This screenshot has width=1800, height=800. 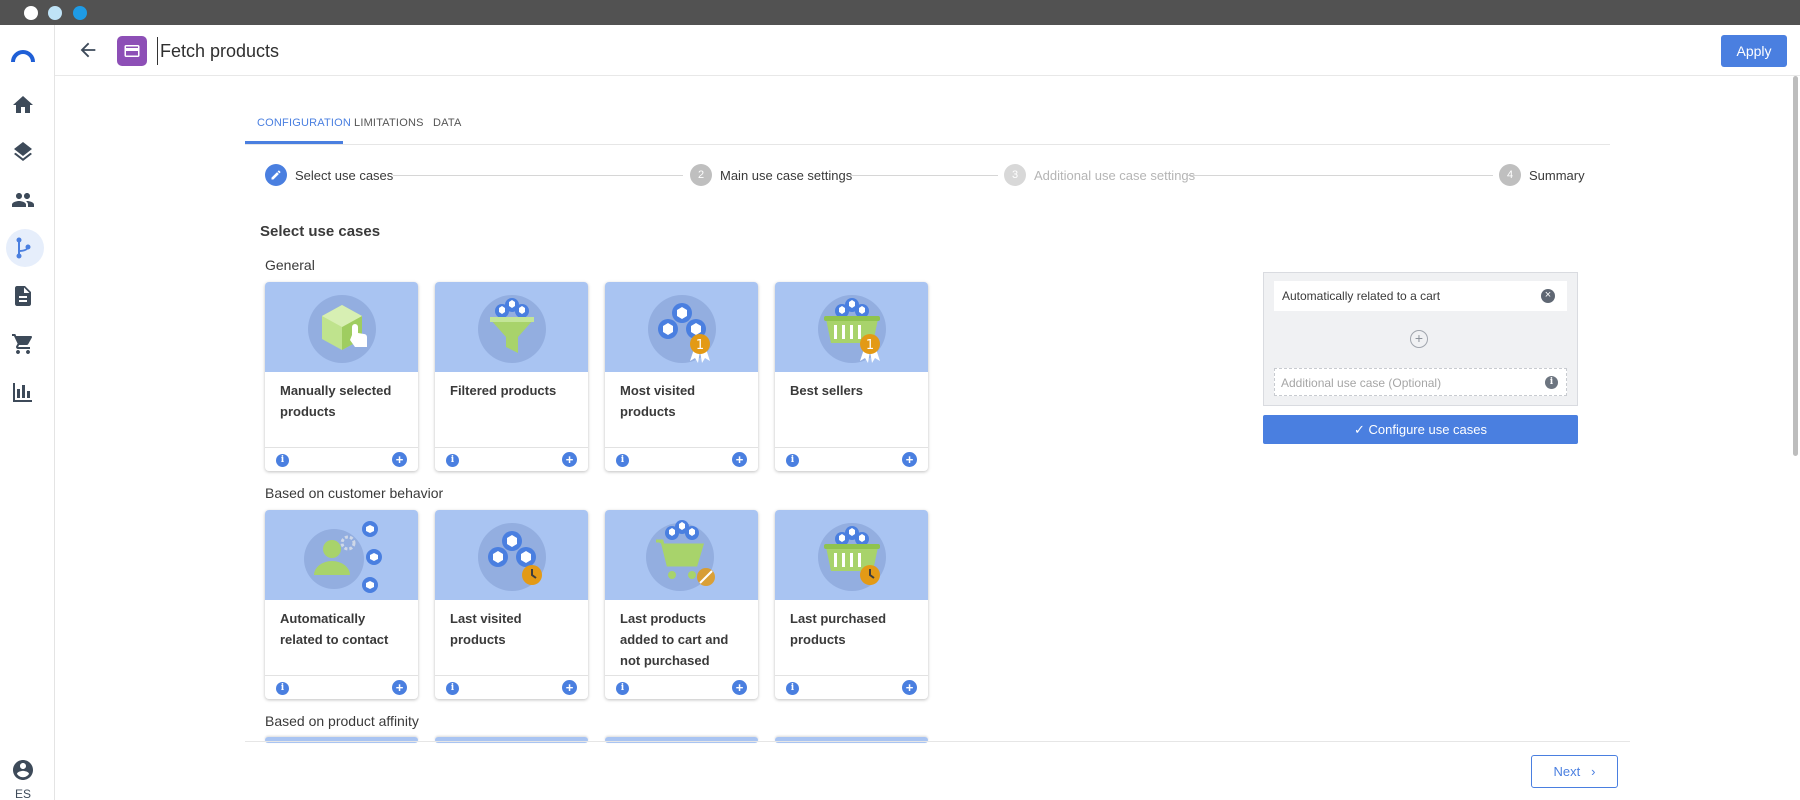 What do you see at coordinates (1557, 175) in the screenshot?
I see `step-label: Summary` at bounding box center [1557, 175].